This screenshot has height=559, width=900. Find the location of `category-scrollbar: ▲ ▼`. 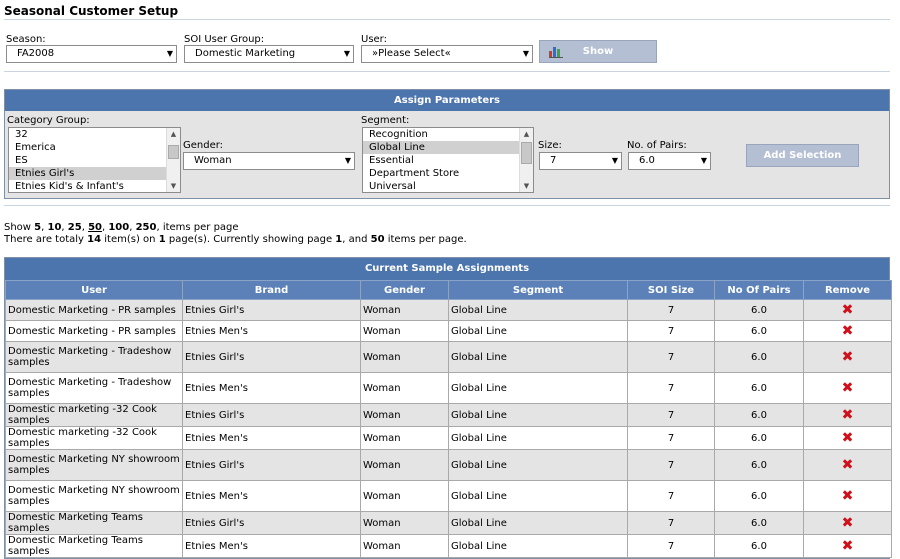

category-scrollbar: ▲ ▼ is located at coordinates (173, 160).